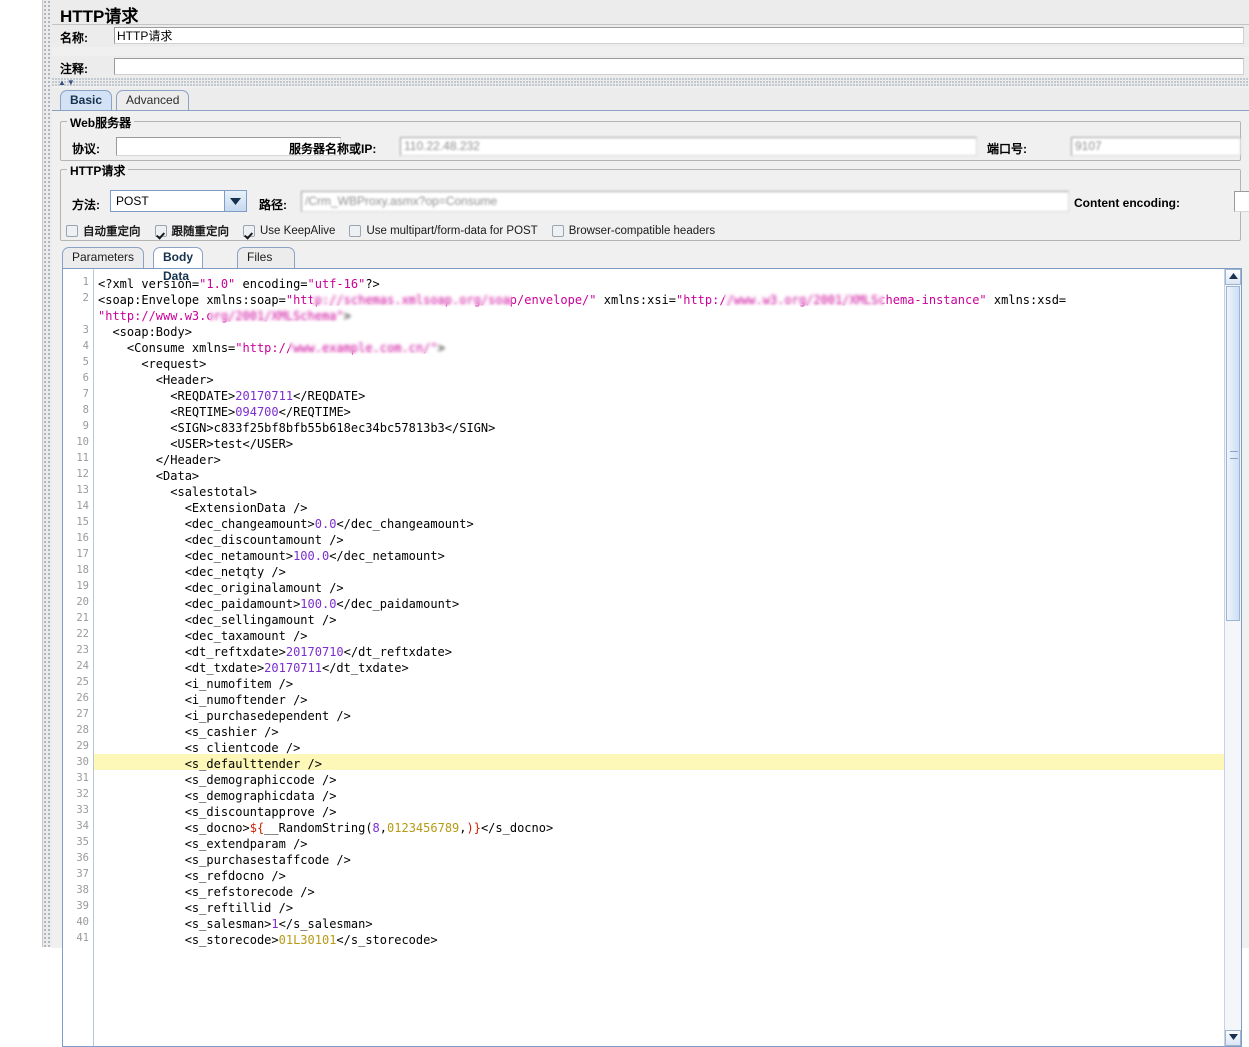 This screenshot has height=1047, width=1249. What do you see at coordinates (217, 780) in the screenshot?
I see `editor-code-line: <s_demographiccode />` at bounding box center [217, 780].